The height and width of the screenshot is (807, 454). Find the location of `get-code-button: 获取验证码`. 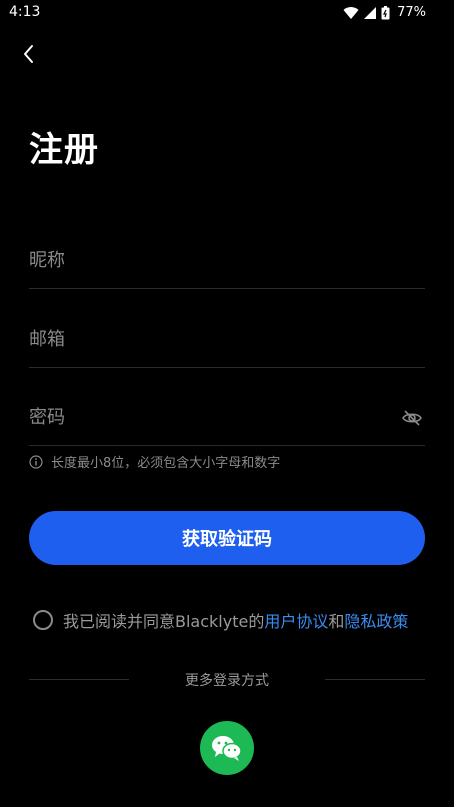

get-code-button: 获取验证码 is located at coordinates (227, 538).